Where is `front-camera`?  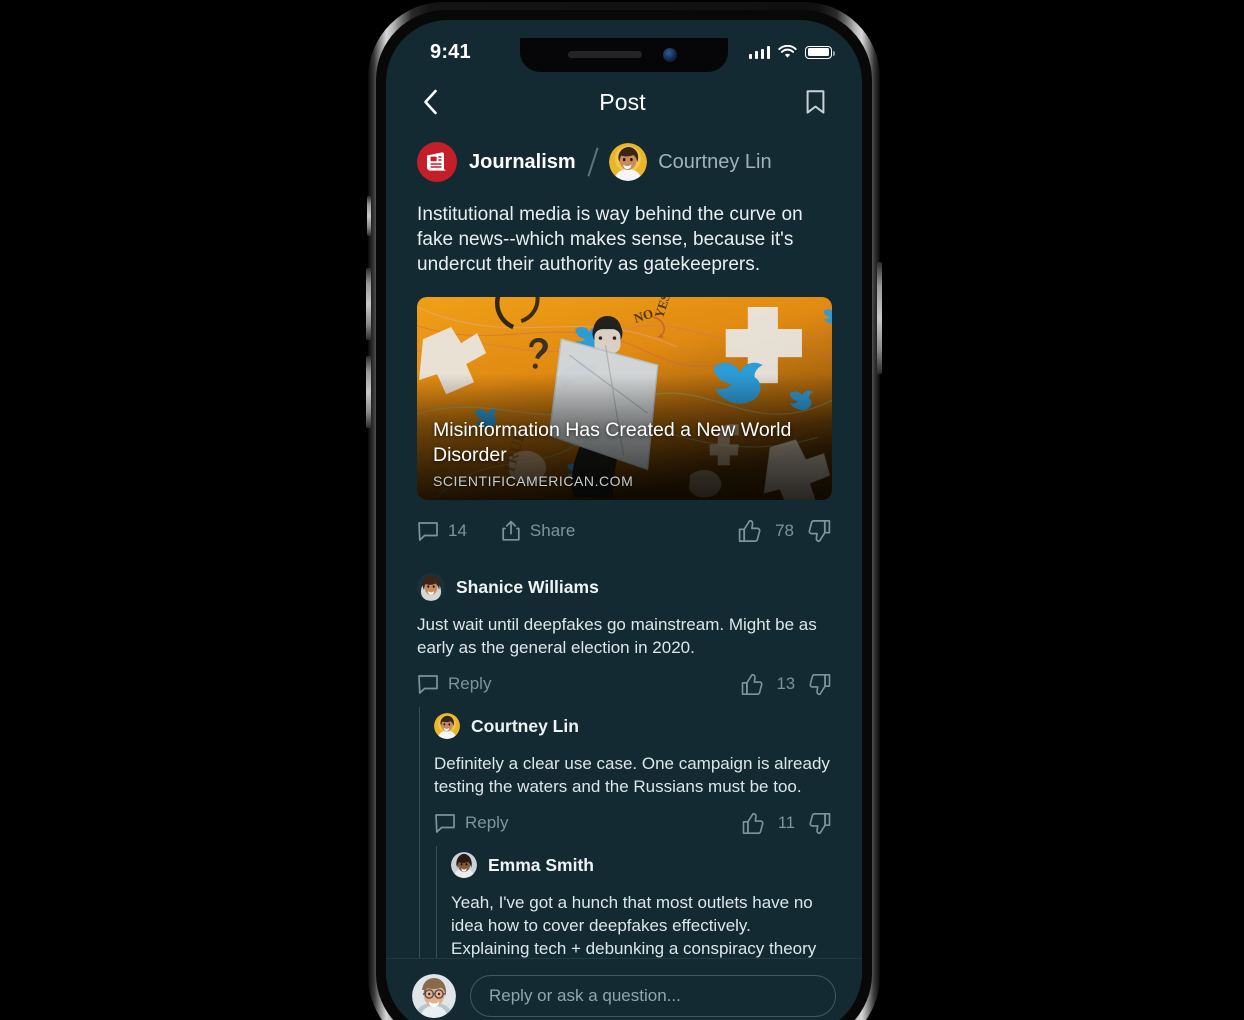
front-camera is located at coordinates (670, 55).